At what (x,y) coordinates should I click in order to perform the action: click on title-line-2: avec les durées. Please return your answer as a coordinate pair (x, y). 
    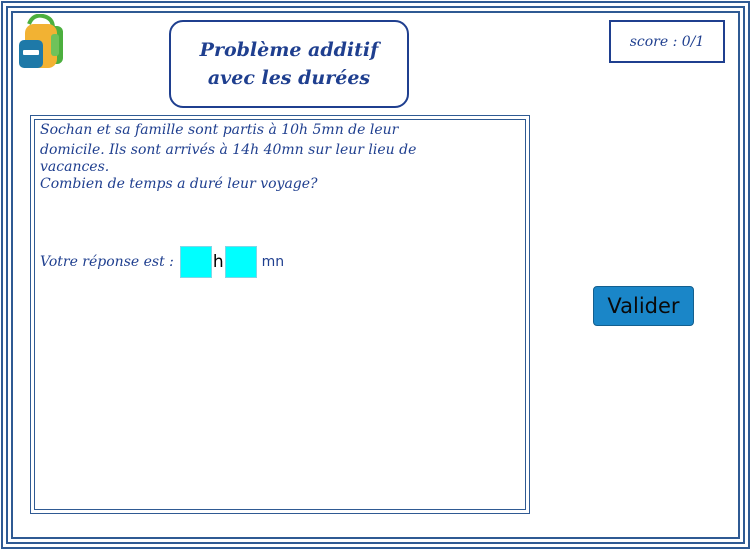
    Looking at the image, I should click on (289, 78).